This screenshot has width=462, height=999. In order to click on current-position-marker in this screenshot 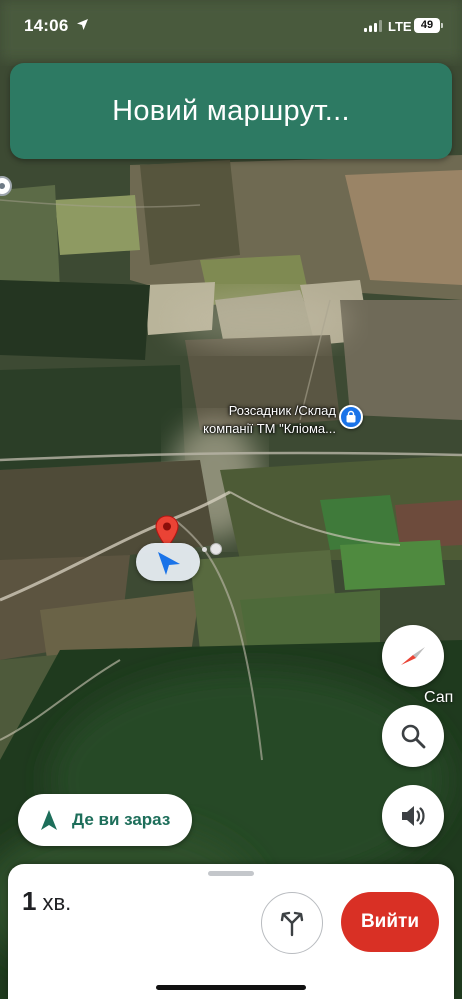, I will do `click(168, 562)`.